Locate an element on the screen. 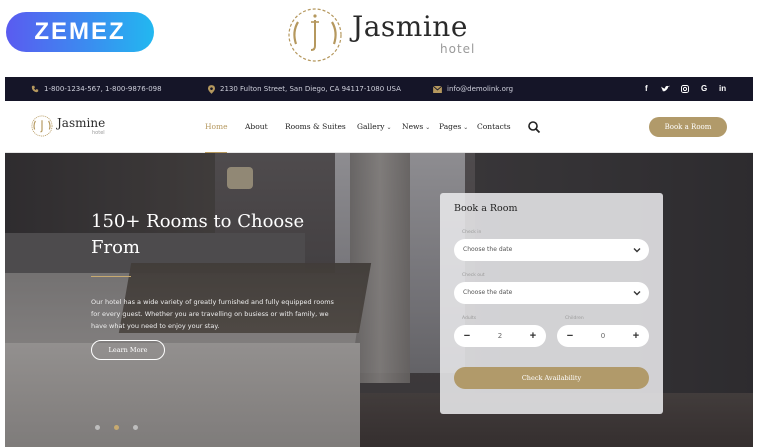 Image resolution: width=760 pixels, height=447 pixels. email-text: info@demolink.org is located at coordinates (480, 89).